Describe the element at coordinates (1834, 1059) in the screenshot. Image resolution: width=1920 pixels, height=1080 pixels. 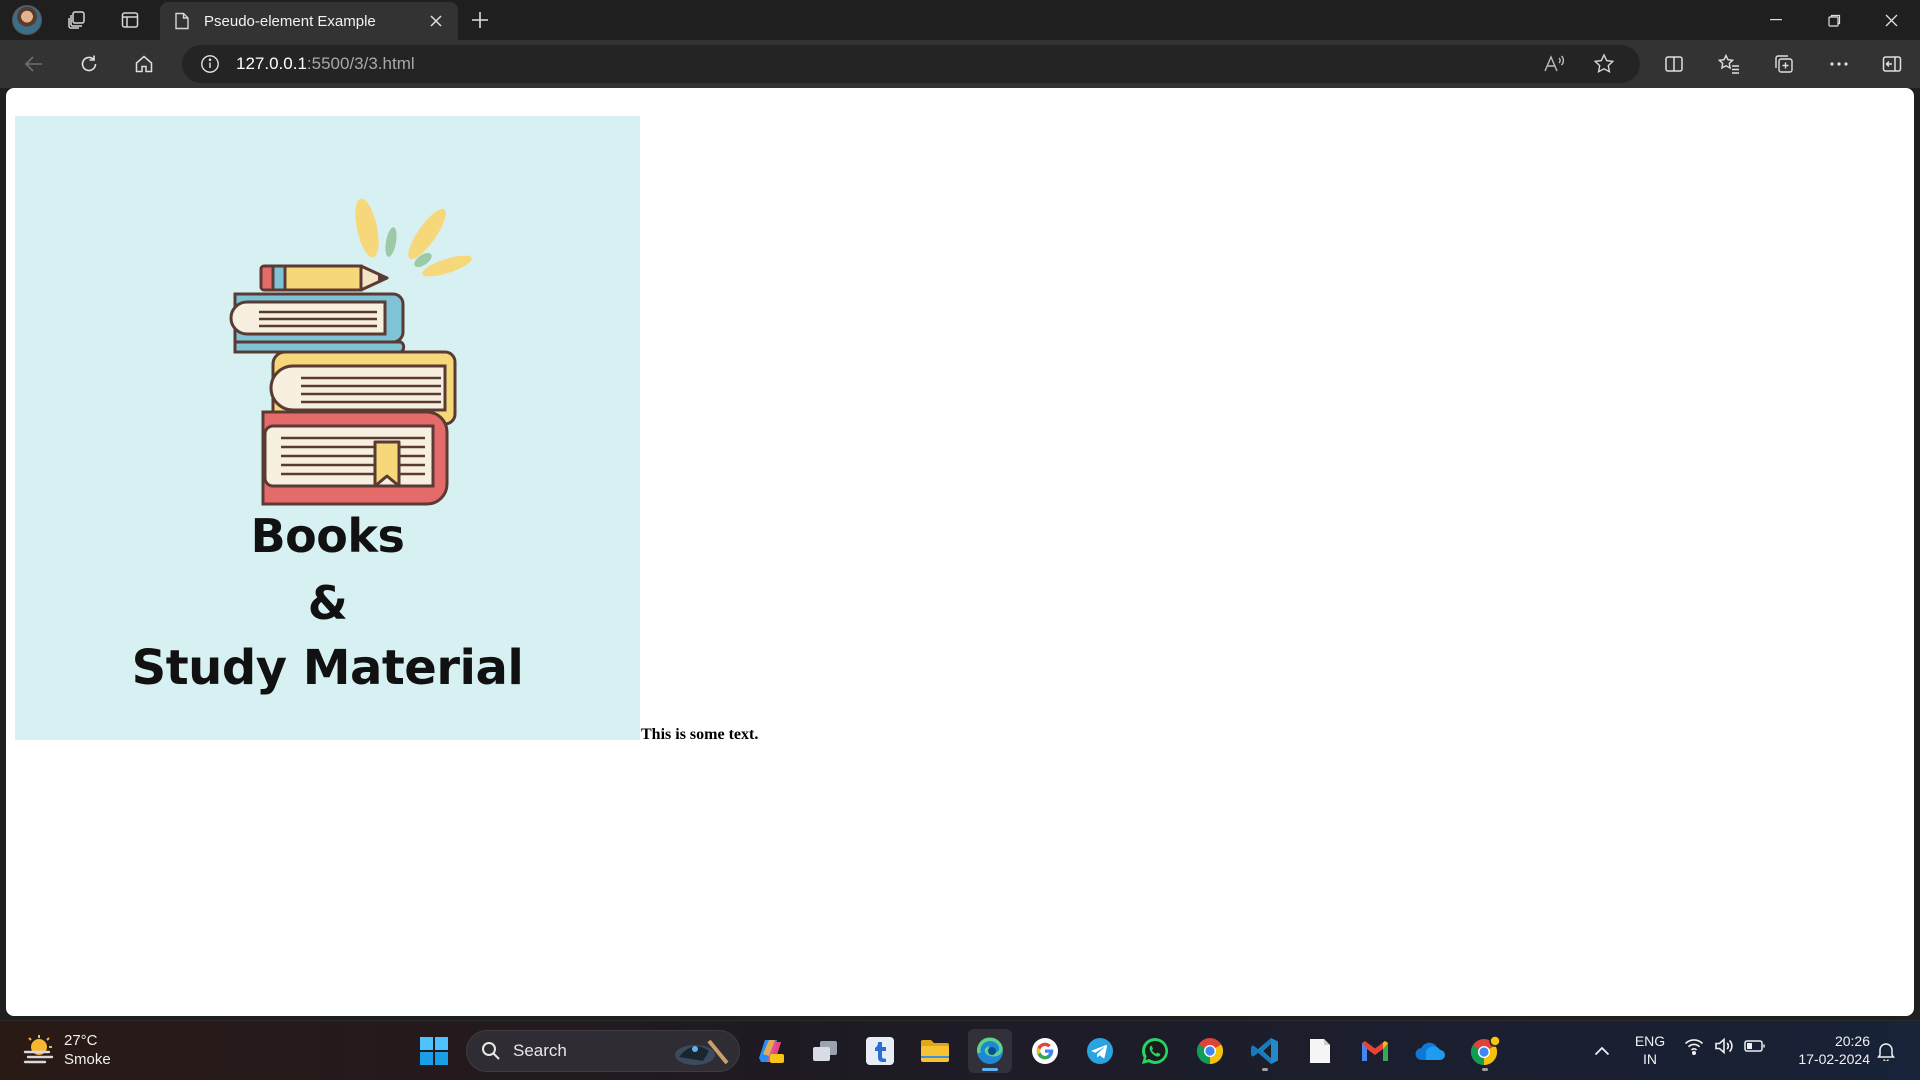
I see `clock-date: 17-02-2024` at that location.